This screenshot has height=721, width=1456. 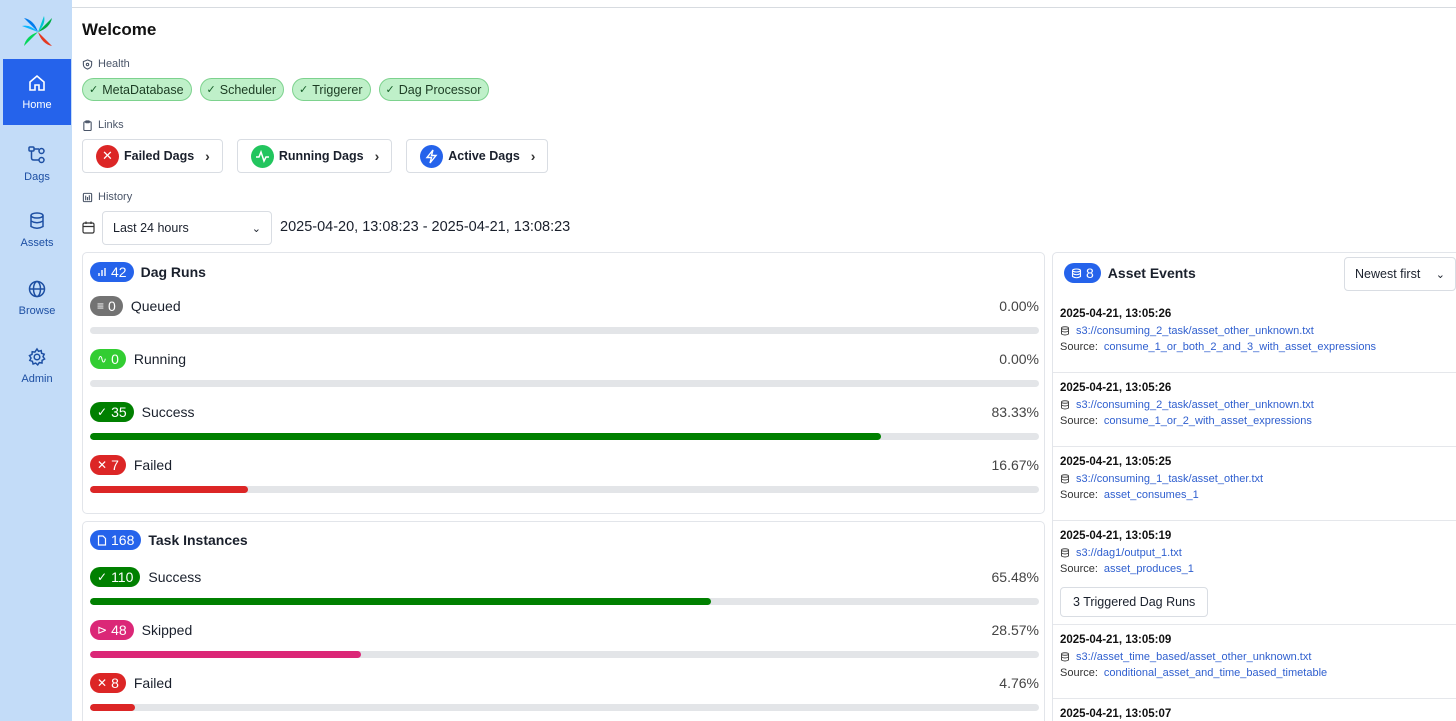 I want to click on running-icon: ∿, so click(x=102, y=359).